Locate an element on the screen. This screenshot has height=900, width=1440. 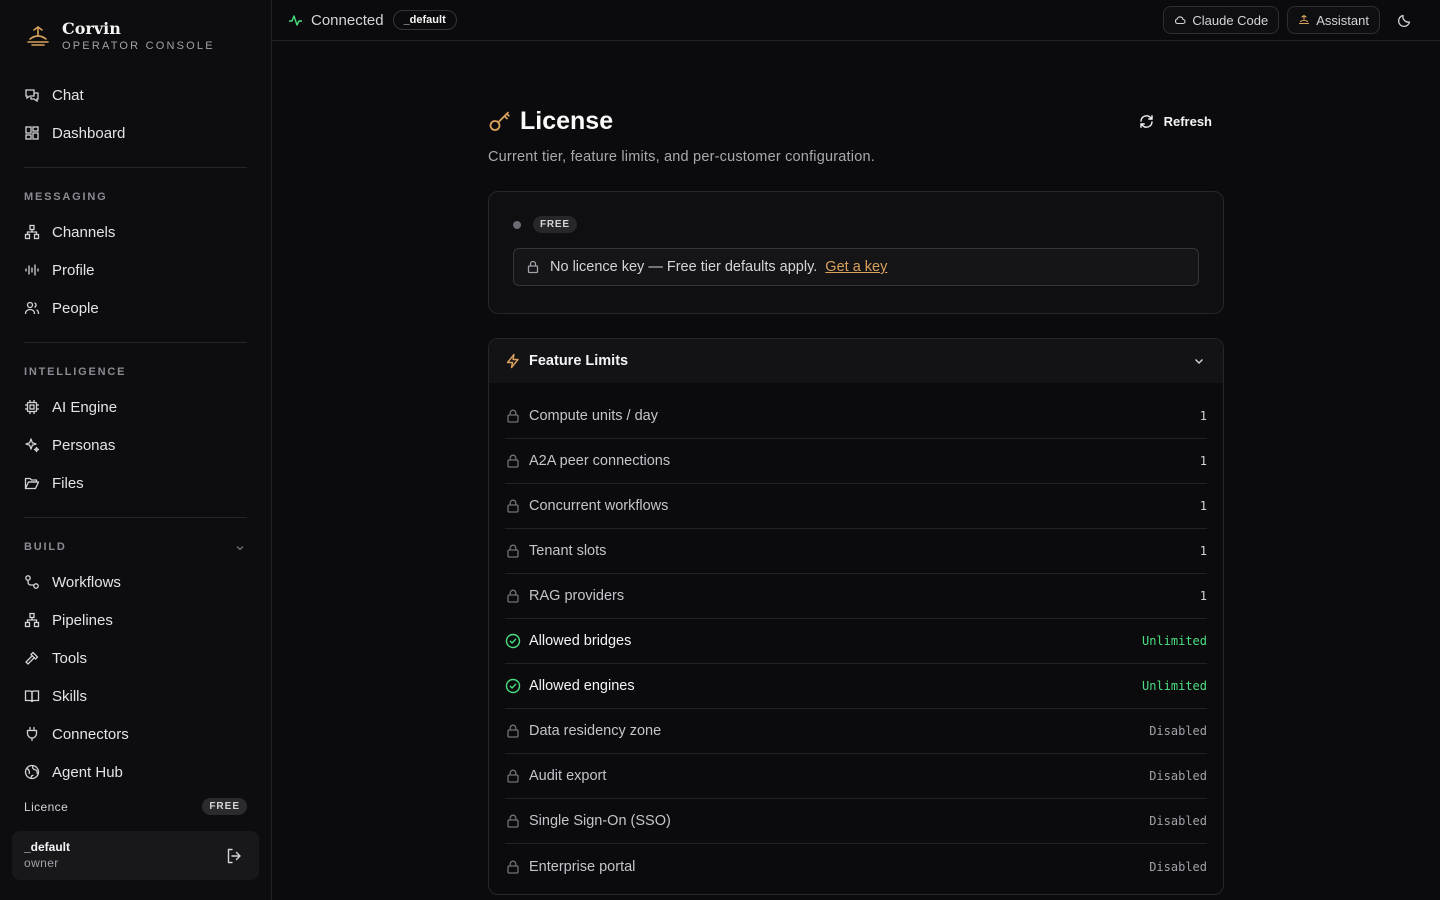
logout-icon is located at coordinates (234, 856).